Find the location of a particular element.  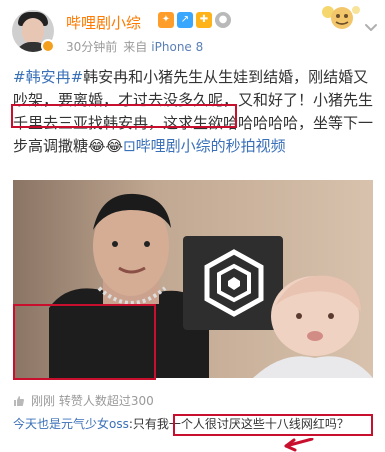

video-highlight-box is located at coordinates (84, 342).